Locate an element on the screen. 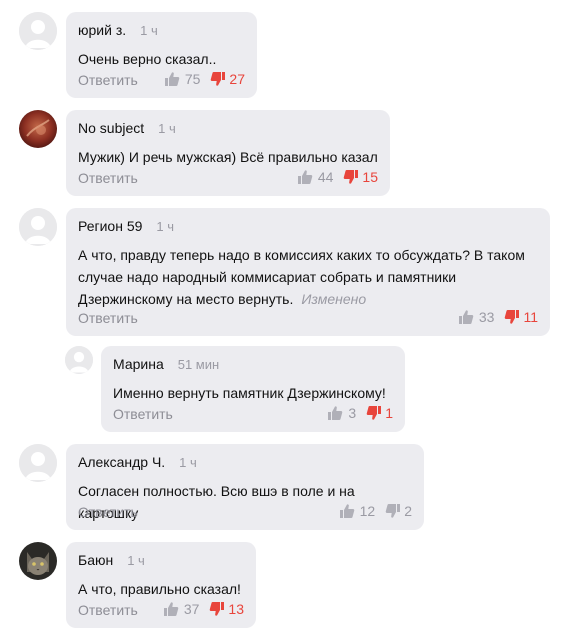 Image resolution: width=566 pixels, height=630 pixels. dislike-count: 27 is located at coordinates (237, 79).